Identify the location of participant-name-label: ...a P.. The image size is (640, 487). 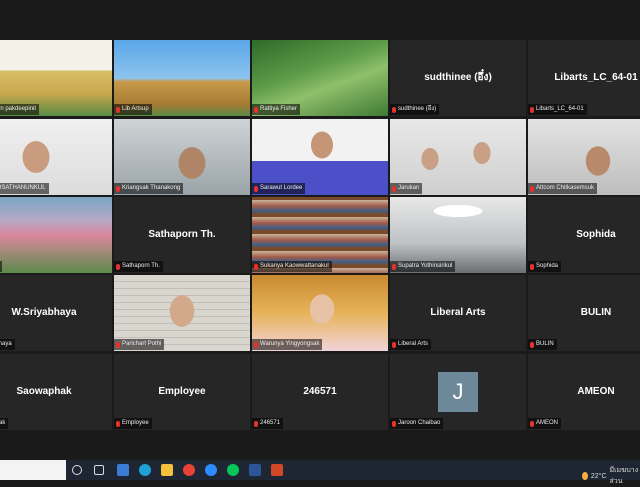
(1, 266).